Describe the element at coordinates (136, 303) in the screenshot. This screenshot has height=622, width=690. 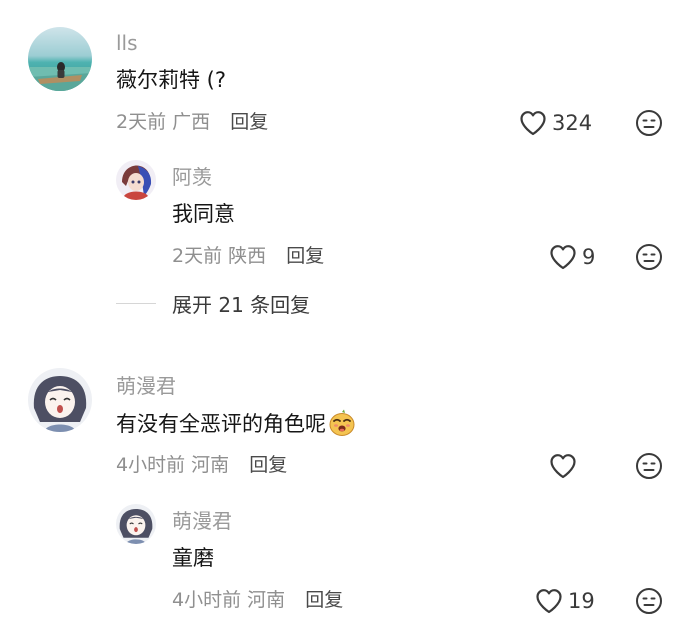
I see `divider` at that location.